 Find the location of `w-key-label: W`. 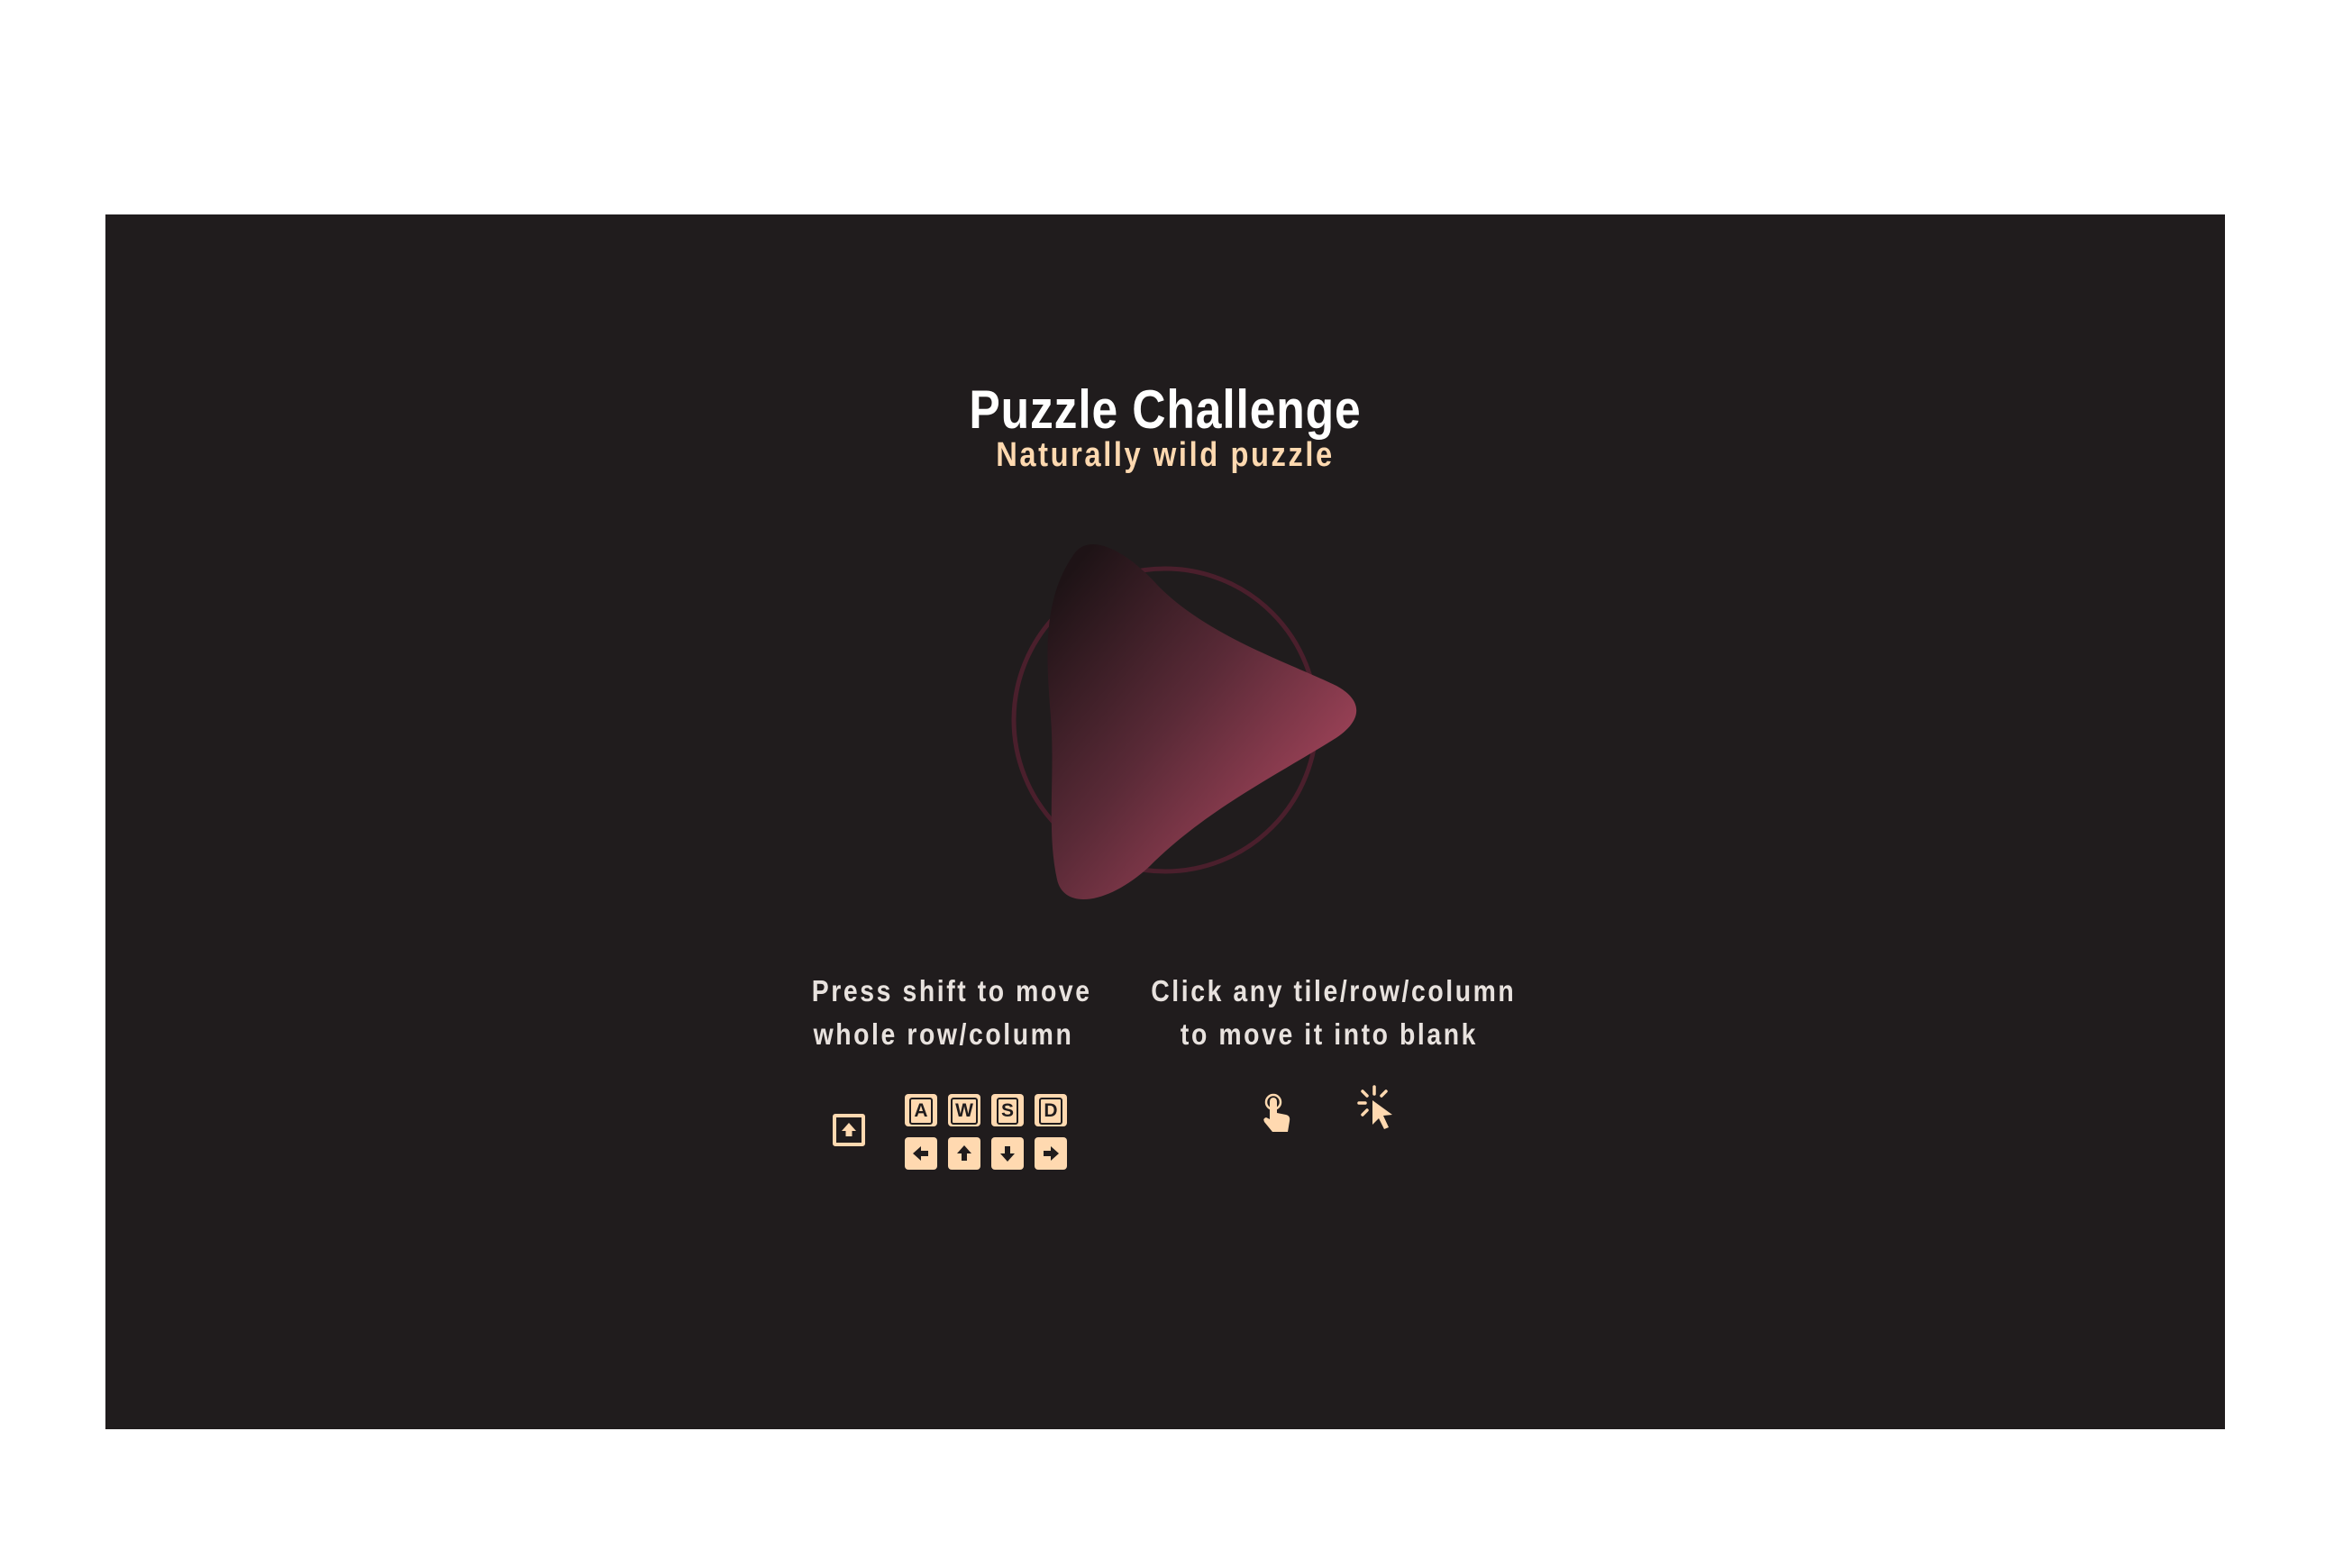

w-key-label: W is located at coordinates (964, 1111).